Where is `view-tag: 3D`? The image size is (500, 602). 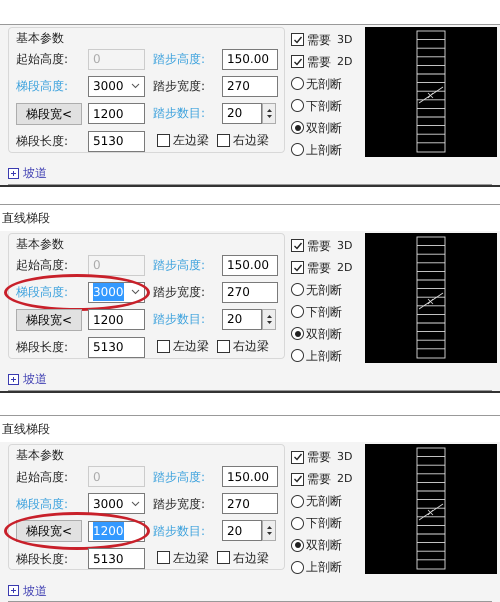 view-tag: 3D is located at coordinates (344, 40).